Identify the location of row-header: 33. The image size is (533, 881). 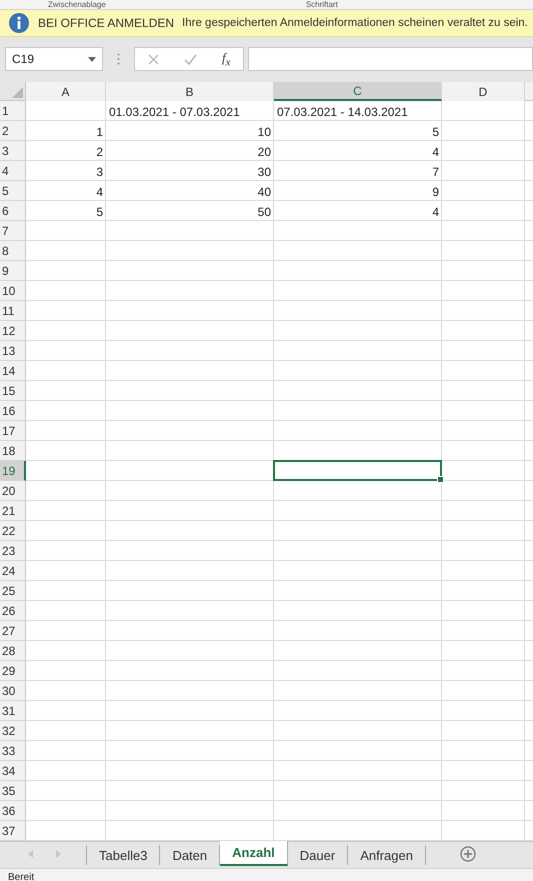
(13, 751).